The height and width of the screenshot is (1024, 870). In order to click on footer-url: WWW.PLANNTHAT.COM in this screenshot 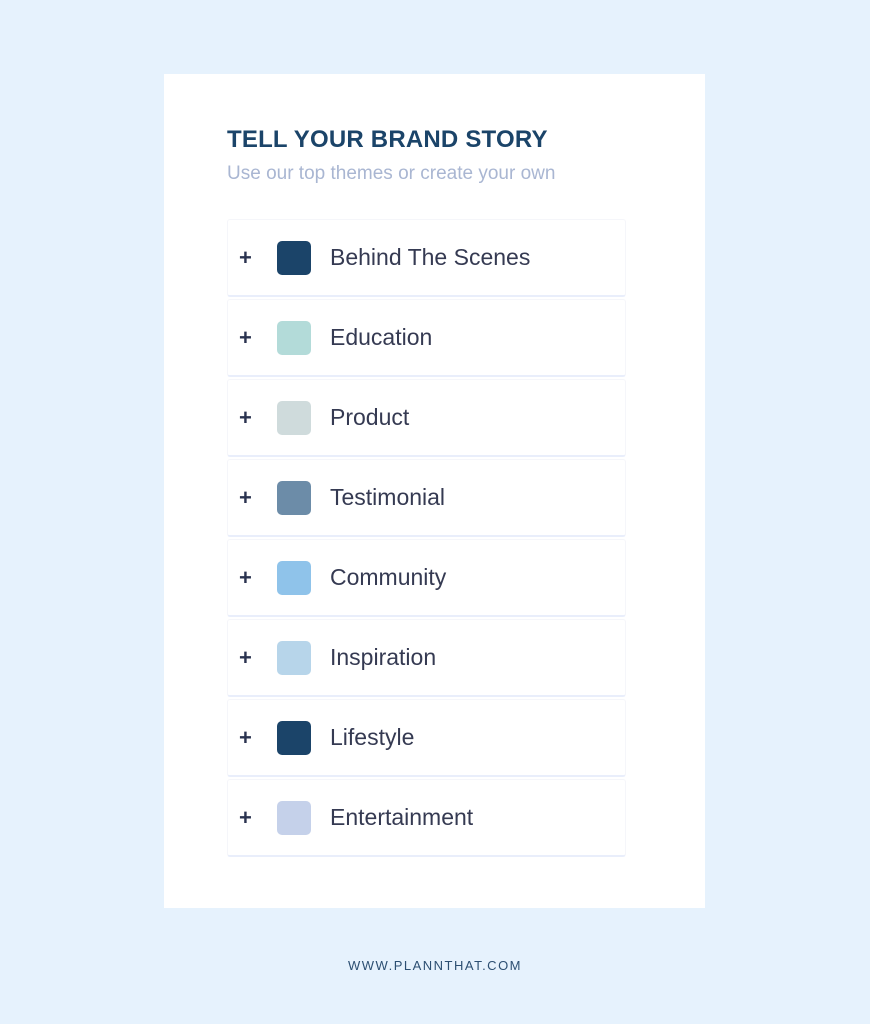, I will do `click(435, 965)`.